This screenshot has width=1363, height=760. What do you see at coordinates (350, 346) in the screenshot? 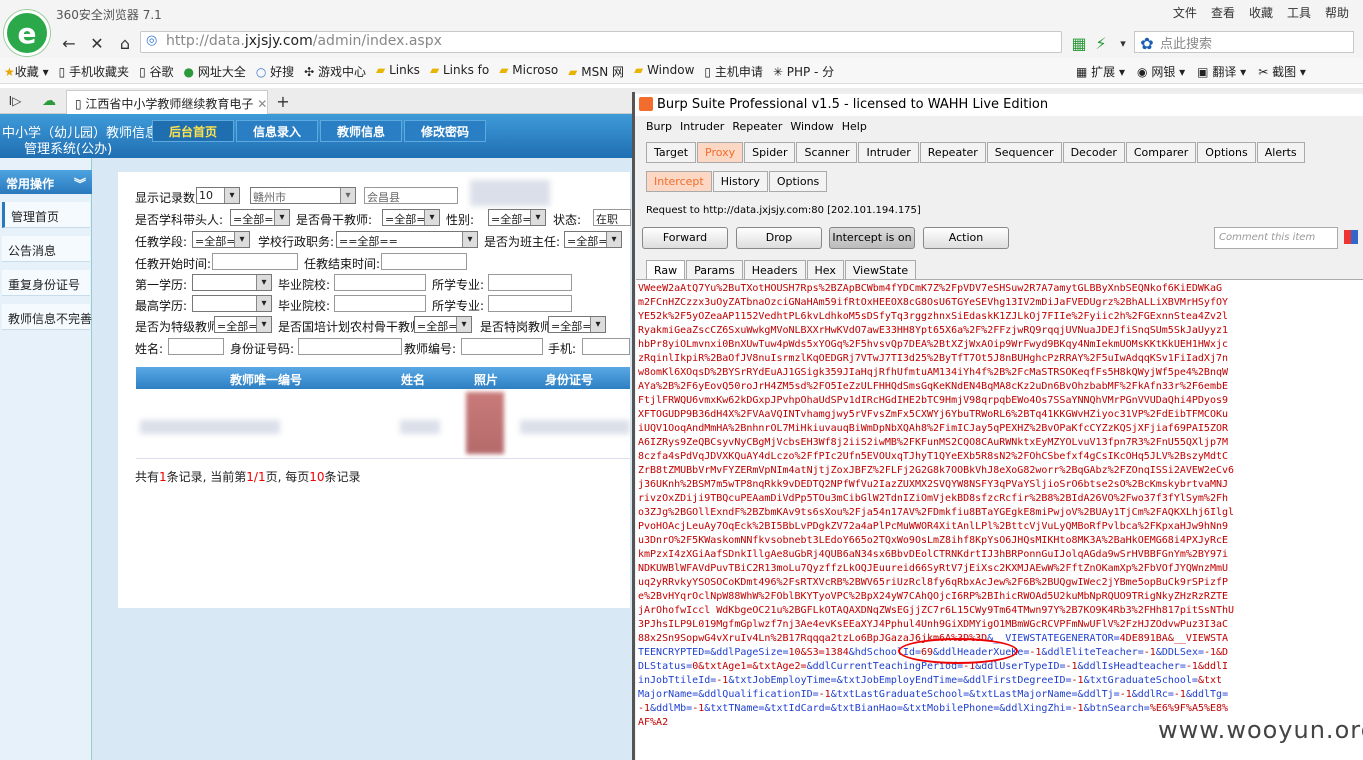
I see `id-card-input` at bounding box center [350, 346].